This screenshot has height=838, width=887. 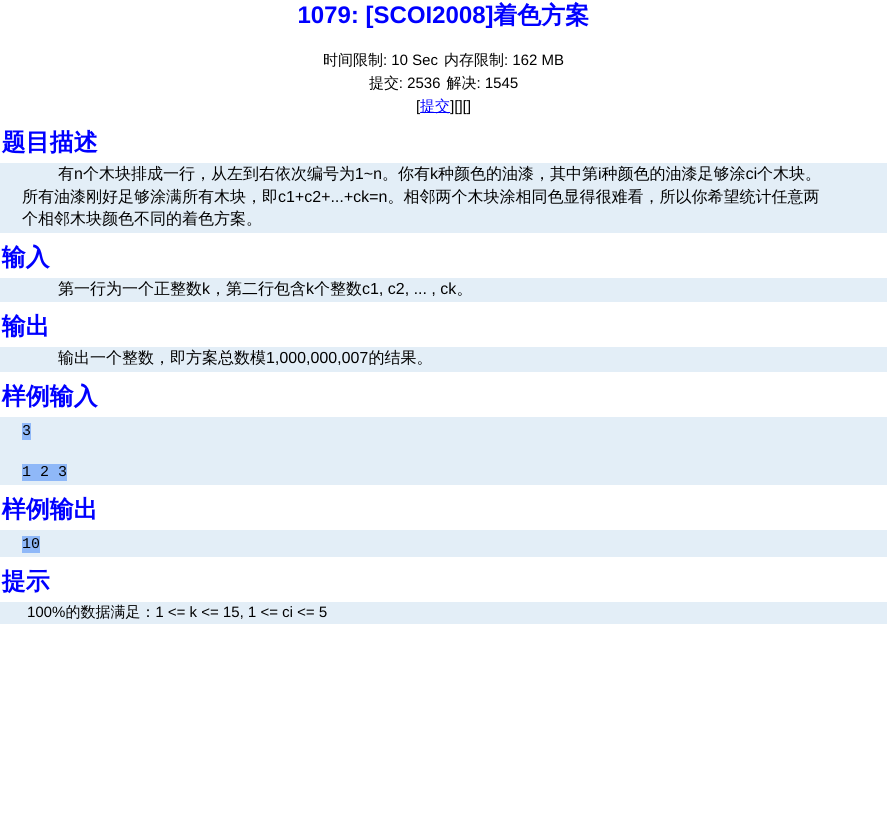 What do you see at coordinates (49, 397) in the screenshot?
I see `section-heading: 样例输入` at bounding box center [49, 397].